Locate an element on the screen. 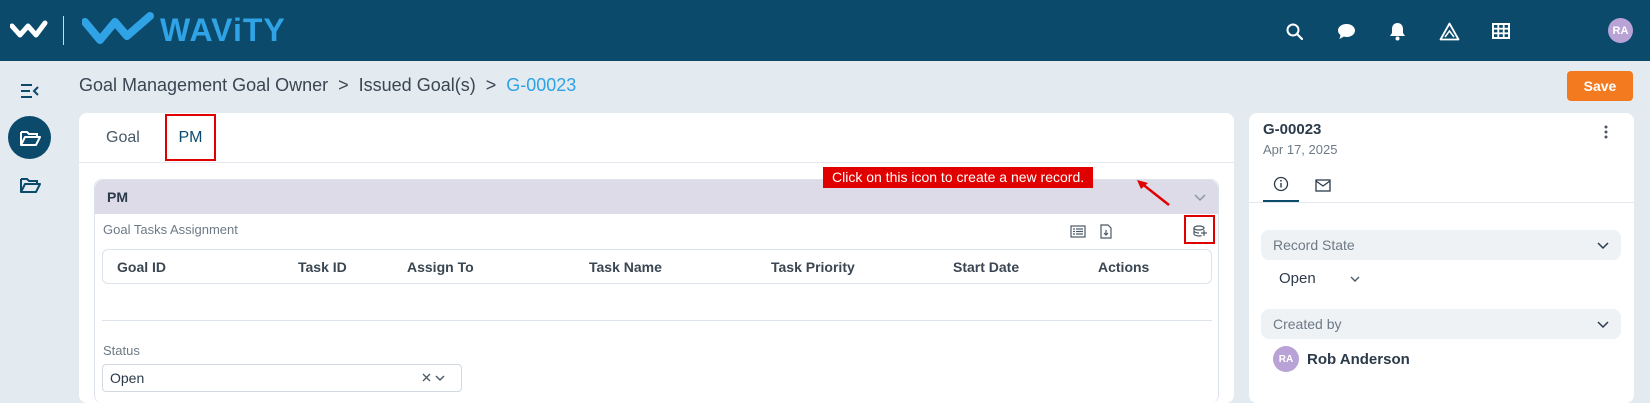  record-state-value: Open is located at coordinates (1297, 278).